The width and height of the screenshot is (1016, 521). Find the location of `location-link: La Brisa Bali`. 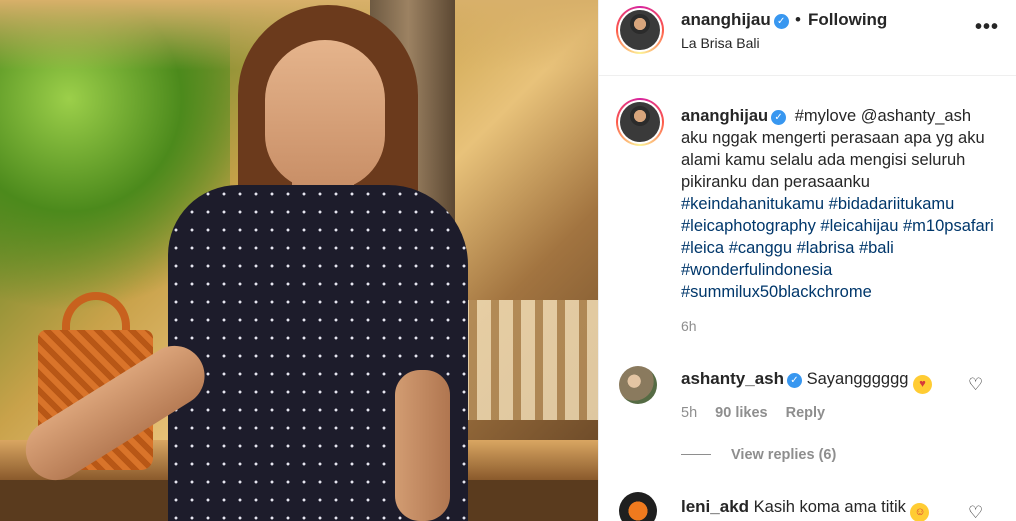

location-link: La Brisa Bali is located at coordinates (720, 43).